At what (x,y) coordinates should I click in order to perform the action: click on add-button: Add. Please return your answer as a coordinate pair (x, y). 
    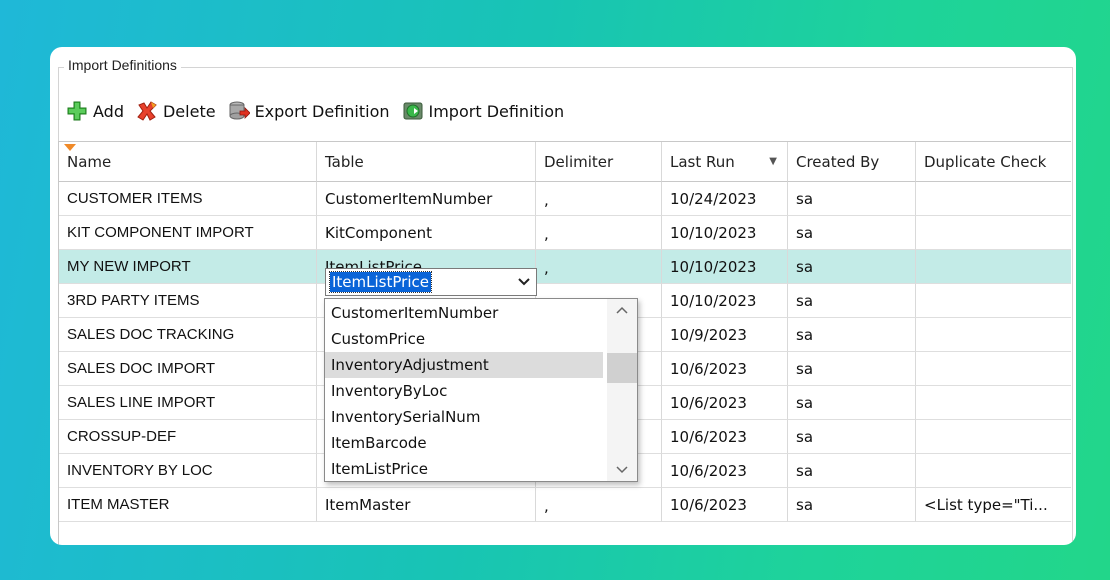
    Looking at the image, I should click on (95, 111).